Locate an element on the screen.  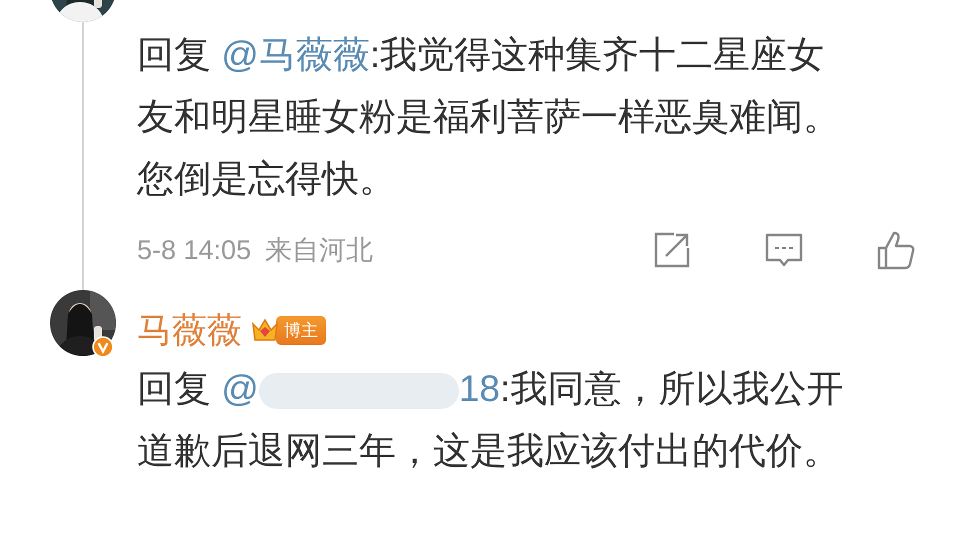
mention-link: 18 is located at coordinates (479, 388).